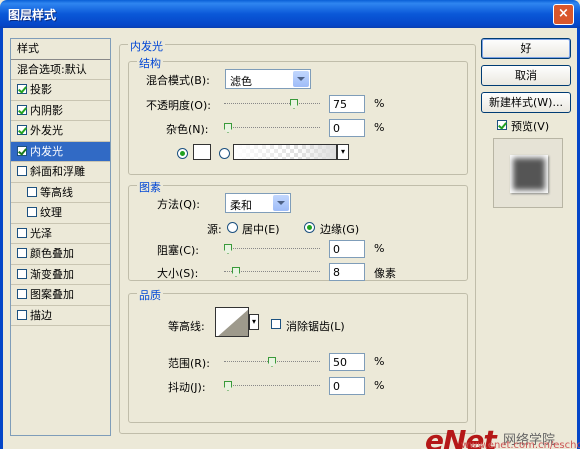 Image resolution: width=580 pixels, height=449 pixels. I want to click on style-item: 等高线, so click(60, 193).